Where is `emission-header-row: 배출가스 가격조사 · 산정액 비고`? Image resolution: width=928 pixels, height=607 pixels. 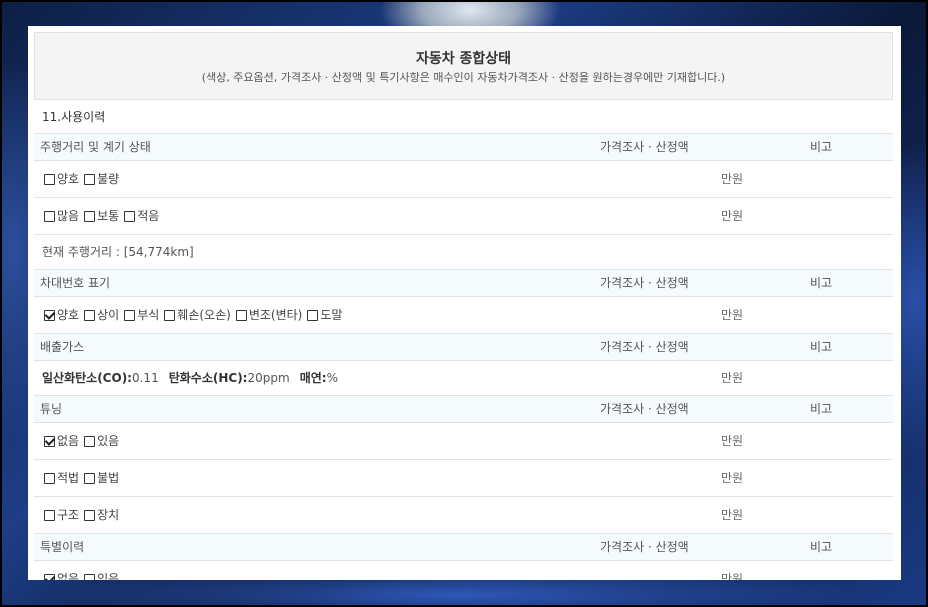 emission-header-row: 배출가스 가격조사 · 산정액 비고 is located at coordinates (463, 347).